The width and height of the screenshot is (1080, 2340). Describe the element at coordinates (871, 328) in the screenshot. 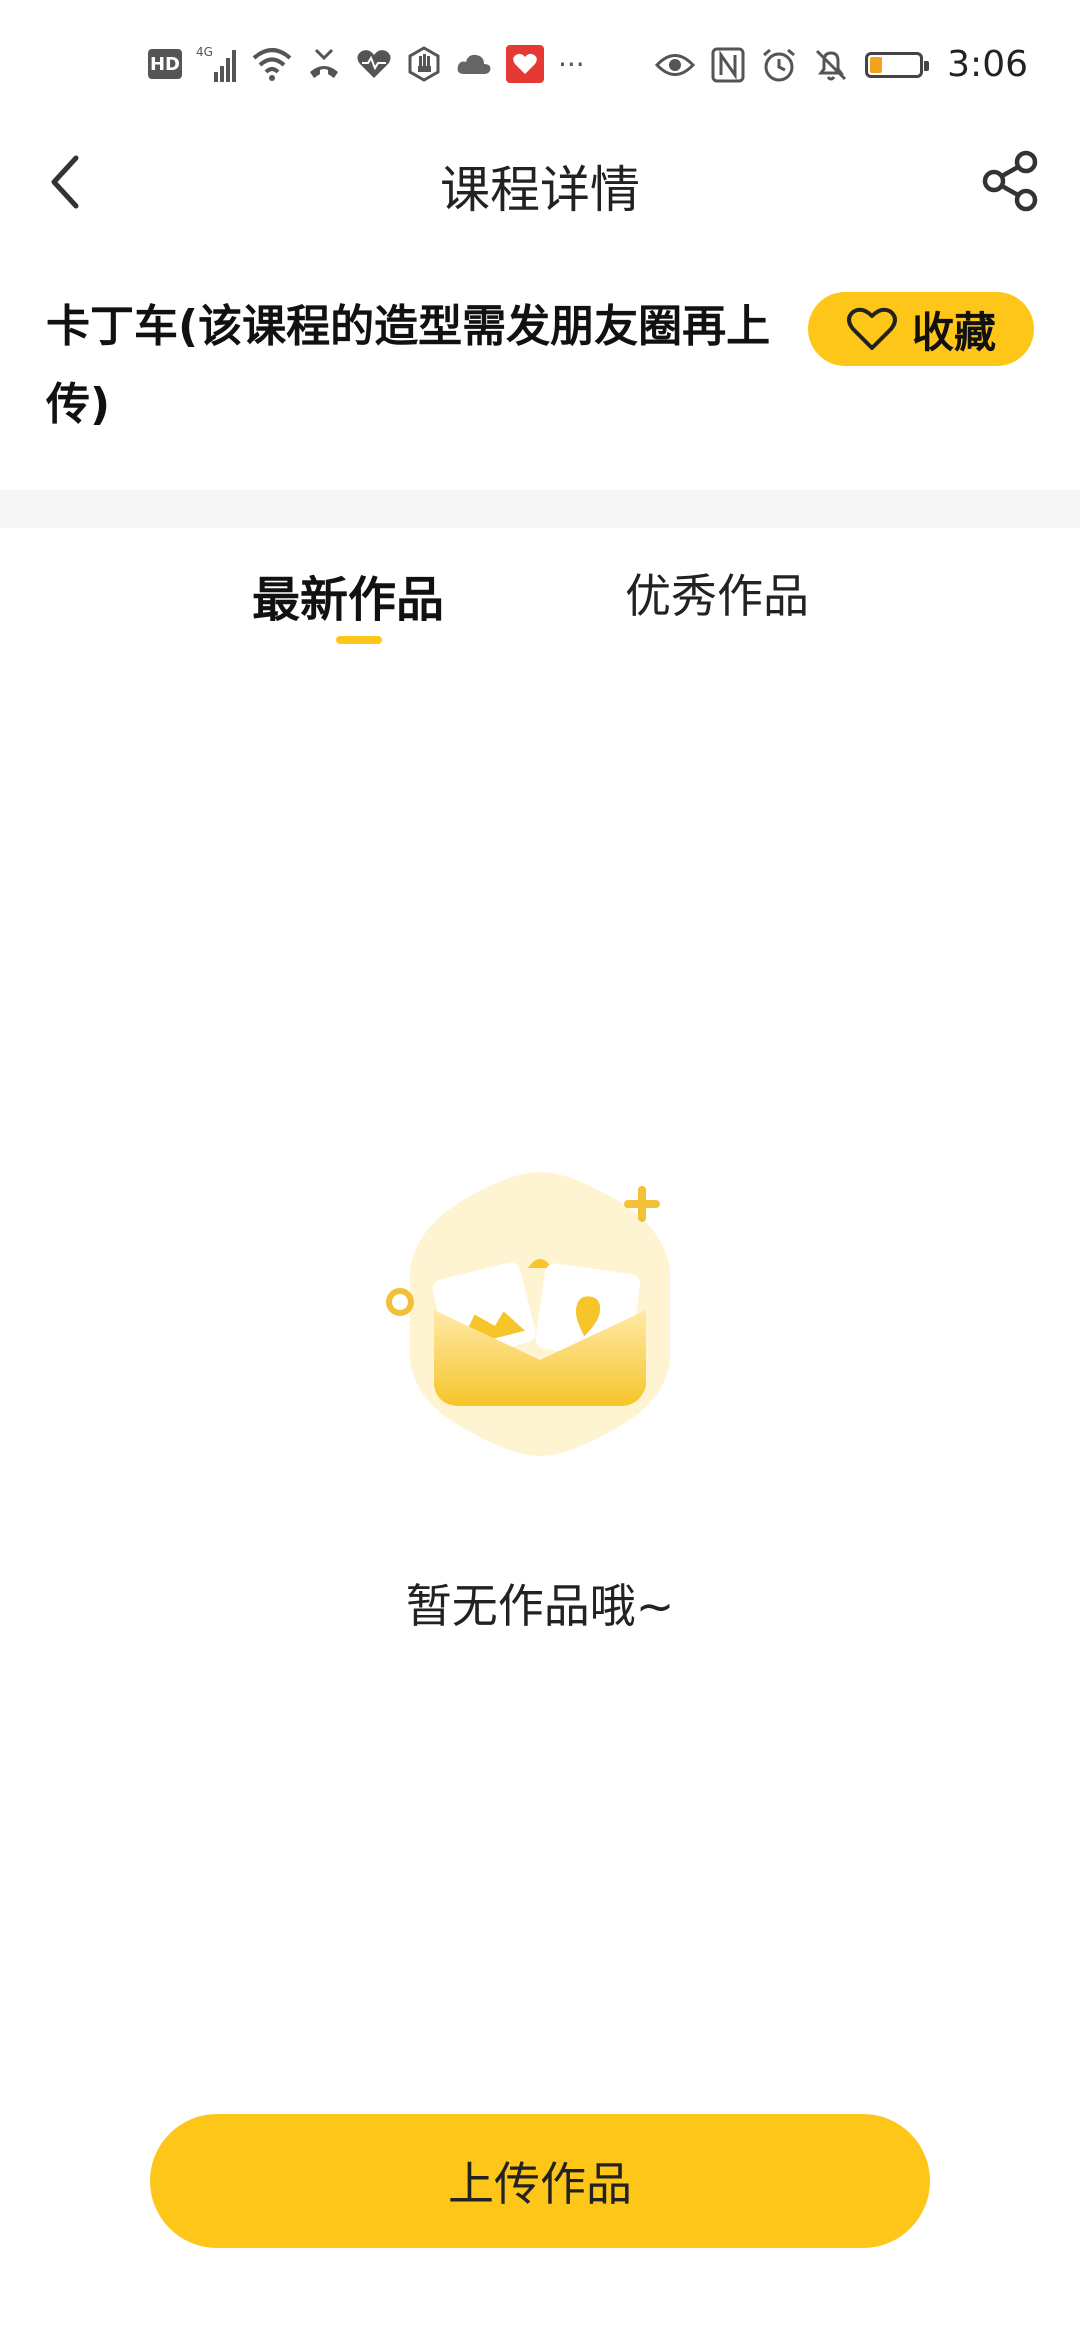

I see `heart-outline-icon` at that location.